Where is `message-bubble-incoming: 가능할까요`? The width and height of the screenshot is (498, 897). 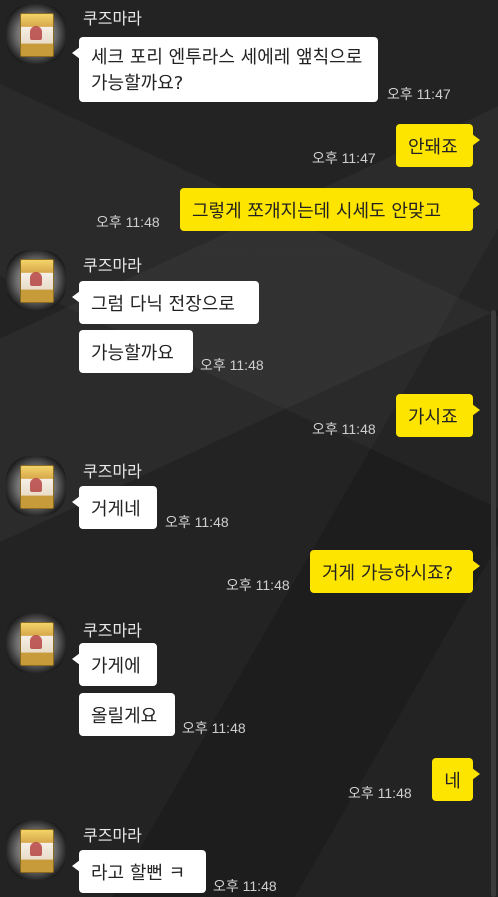 message-bubble-incoming: 가능할까요 is located at coordinates (136, 351).